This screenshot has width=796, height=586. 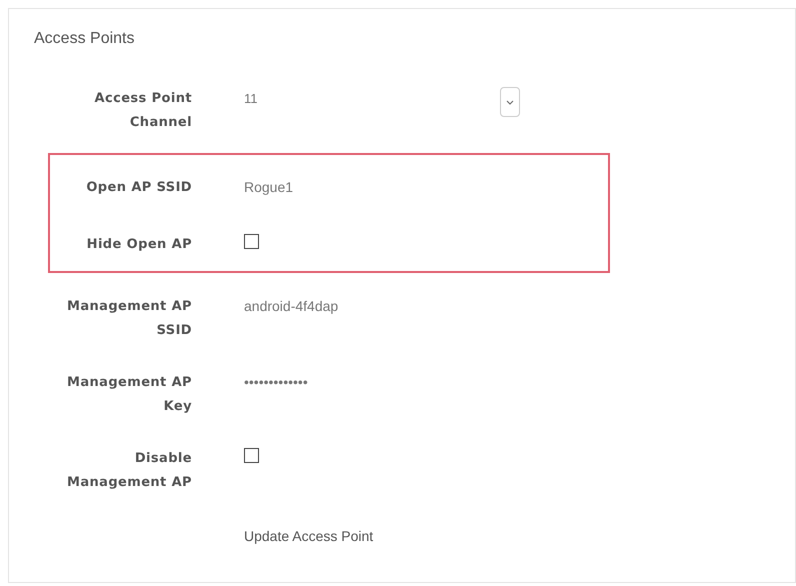 What do you see at coordinates (276, 382) in the screenshot?
I see `password-field: •••••••••••••` at bounding box center [276, 382].